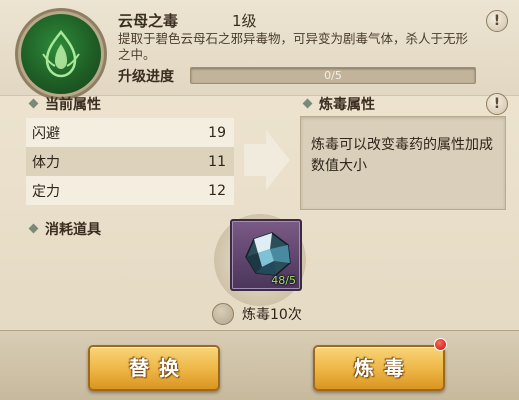 This screenshot has width=519, height=400. What do you see at coordinates (46, 191) in the screenshot?
I see `attr-name: 定力` at bounding box center [46, 191].